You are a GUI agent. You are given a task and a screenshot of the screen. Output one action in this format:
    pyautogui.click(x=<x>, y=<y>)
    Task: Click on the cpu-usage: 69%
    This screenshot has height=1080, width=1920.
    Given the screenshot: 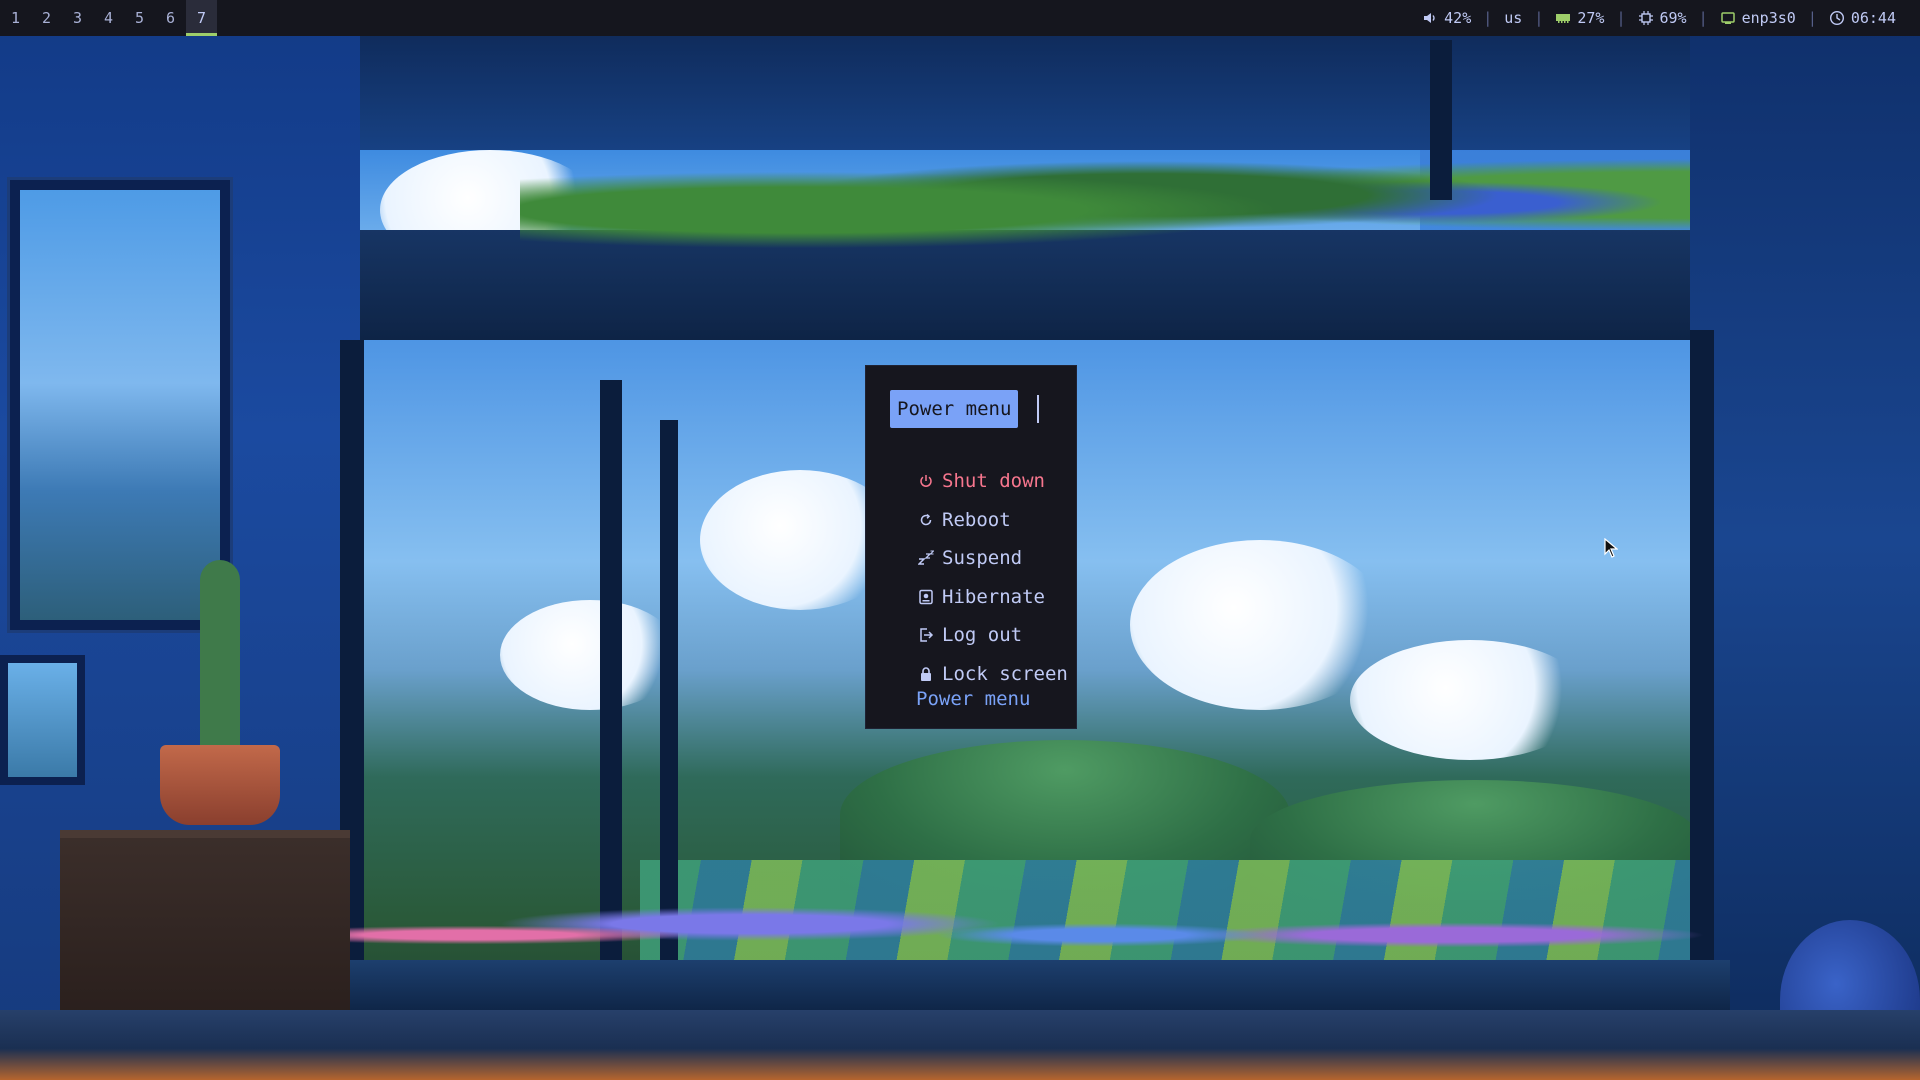 What is the action you would take?
    pyautogui.click(x=1673, y=18)
    